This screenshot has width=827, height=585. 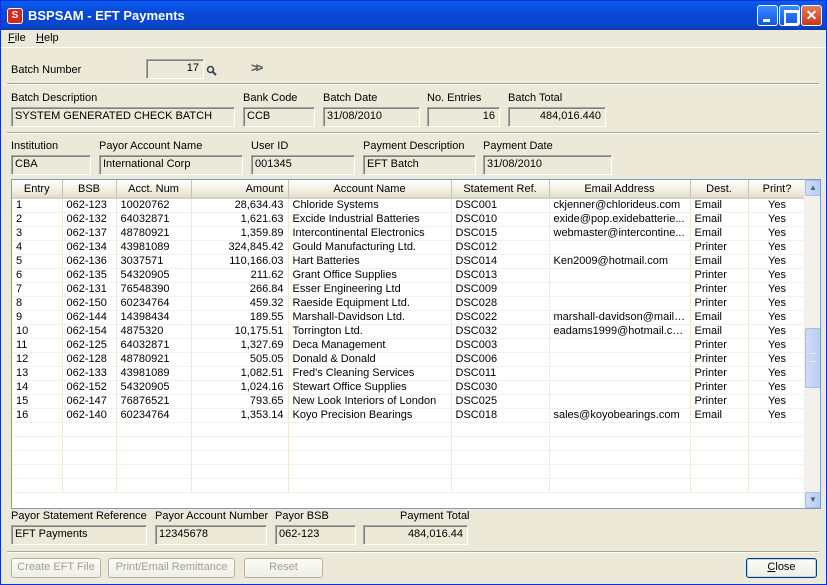 I want to click on close-window-button: ✕, so click(x=811, y=15).